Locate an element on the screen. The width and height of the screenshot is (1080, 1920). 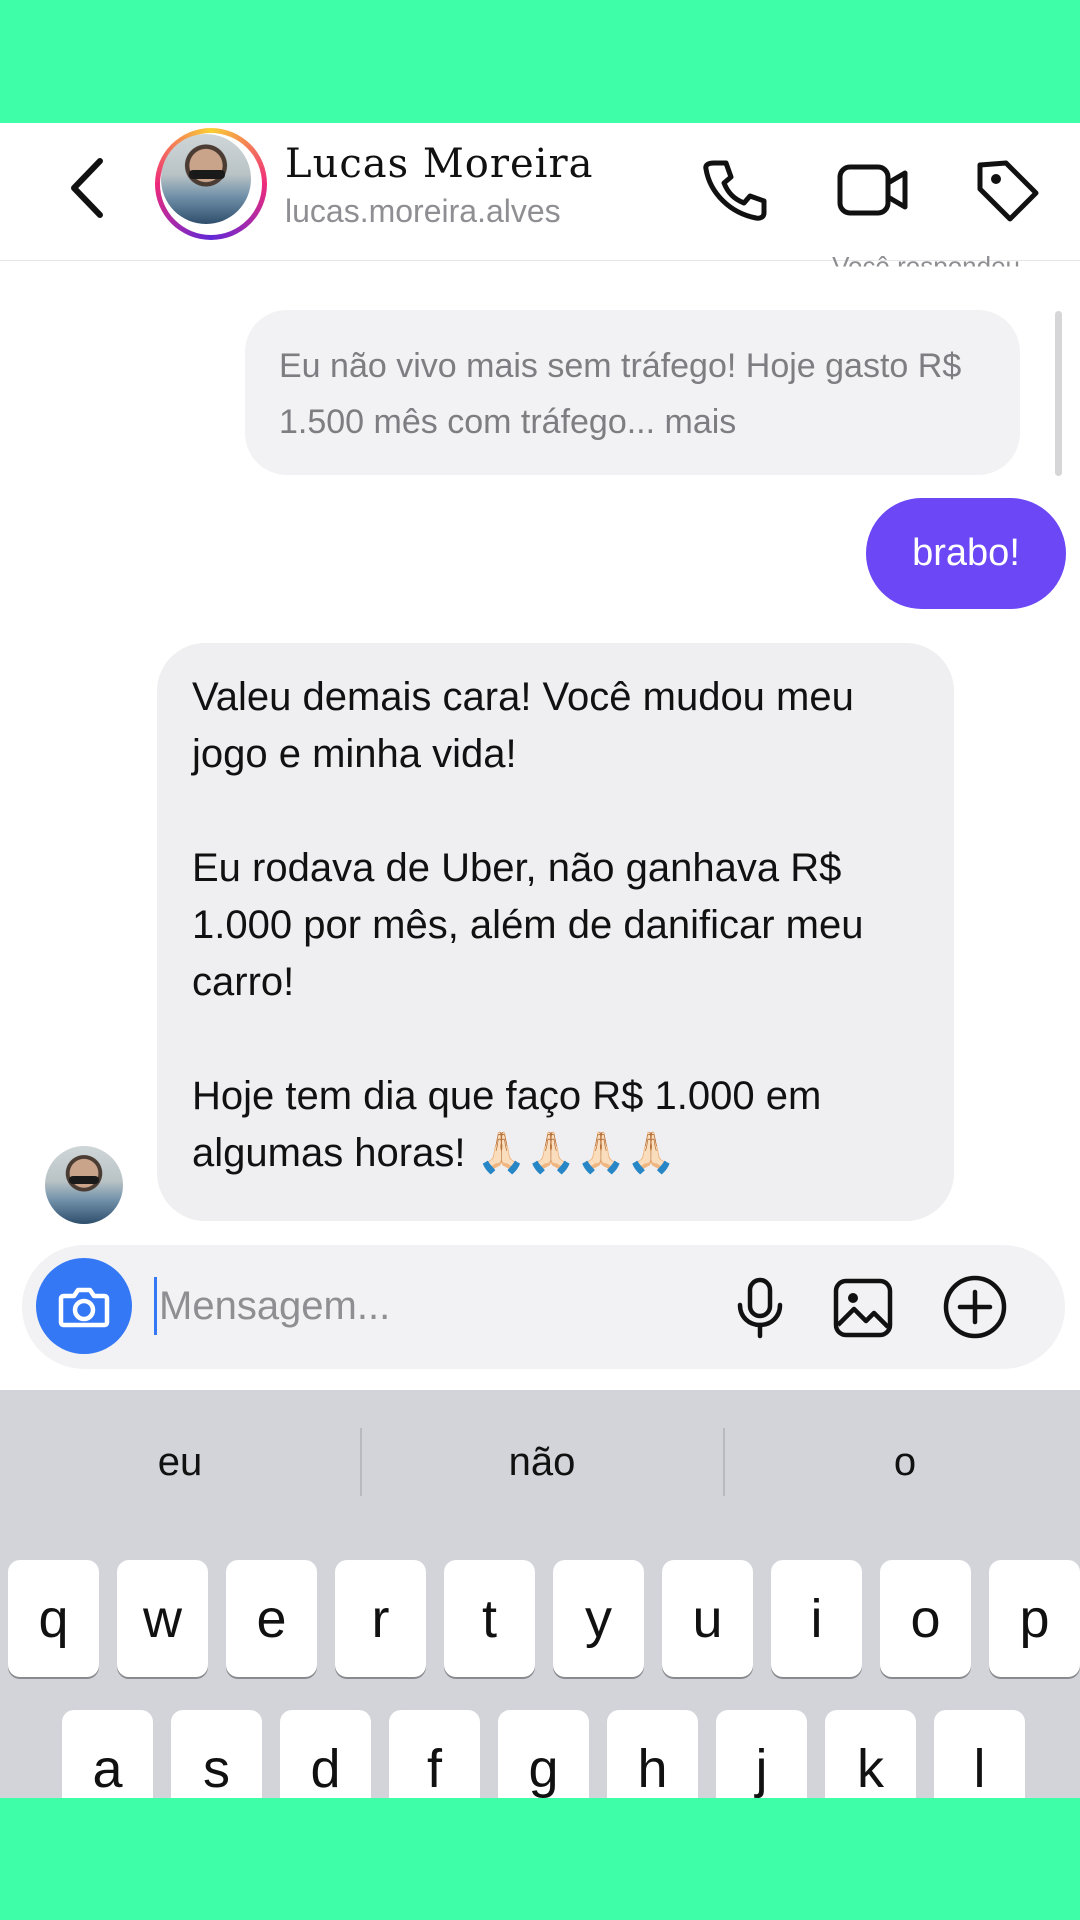
suggestion-3: o is located at coordinates (902, 1462).